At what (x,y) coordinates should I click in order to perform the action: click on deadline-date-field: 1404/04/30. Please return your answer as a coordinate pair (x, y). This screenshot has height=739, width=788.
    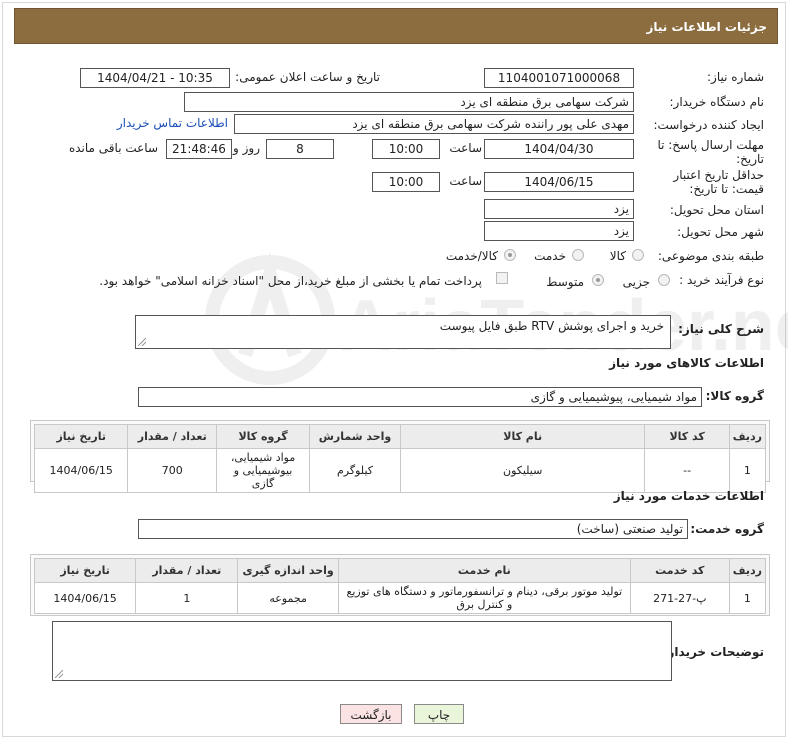
    Looking at the image, I should click on (559, 149).